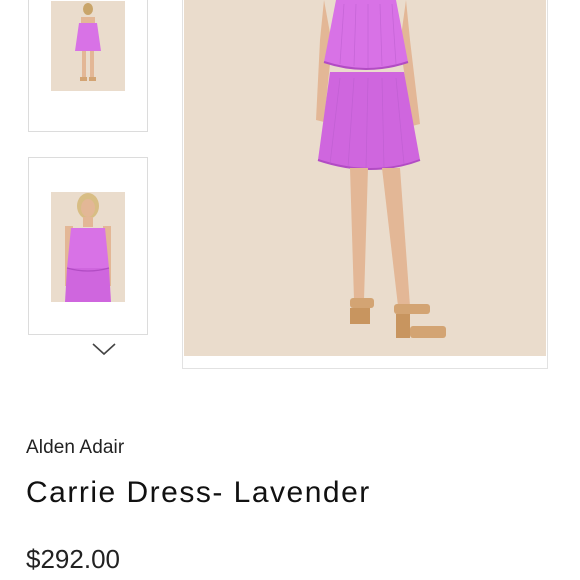 This screenshot has height=580, width=580. What do you see at coordinates (75, 448) in the screenshot?
I see `brand-name: Alden Adair` at bounding box center [75, 448].